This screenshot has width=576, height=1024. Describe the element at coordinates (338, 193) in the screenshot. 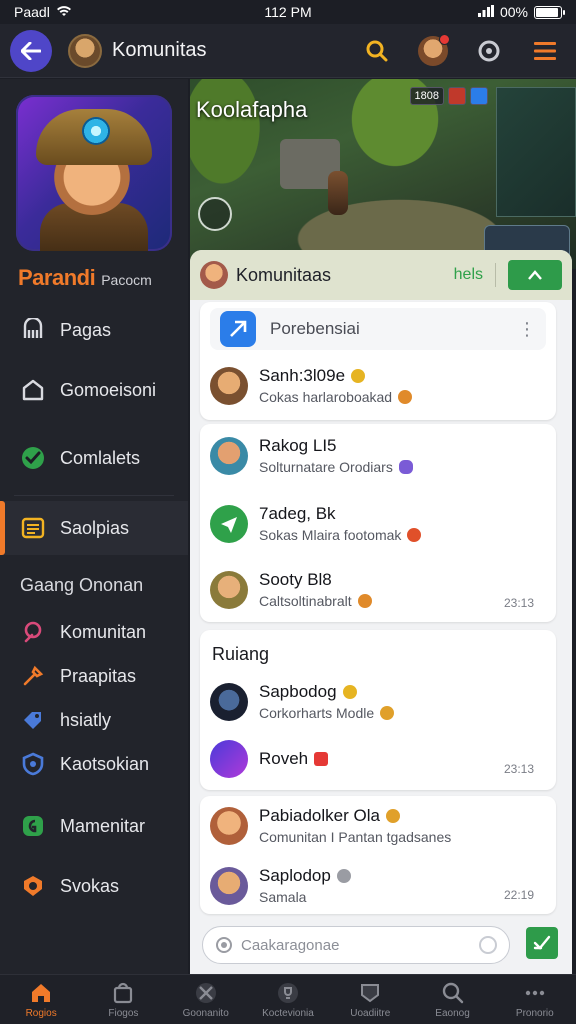

I see `game-hero` at that location.